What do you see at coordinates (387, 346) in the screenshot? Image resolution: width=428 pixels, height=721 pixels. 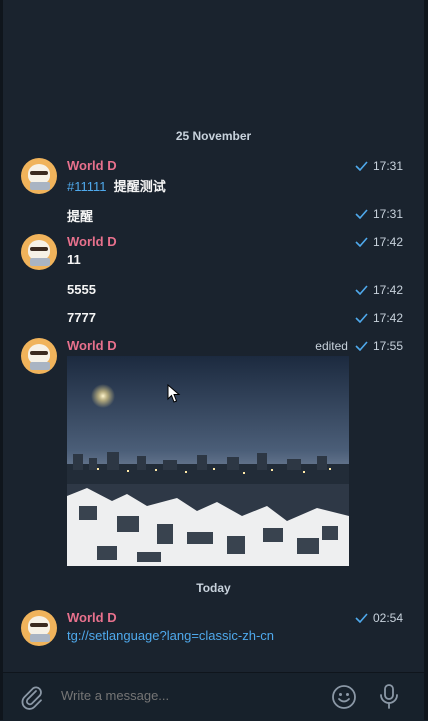 I see `message-time: 17:55` at bounding box center [387, 346].